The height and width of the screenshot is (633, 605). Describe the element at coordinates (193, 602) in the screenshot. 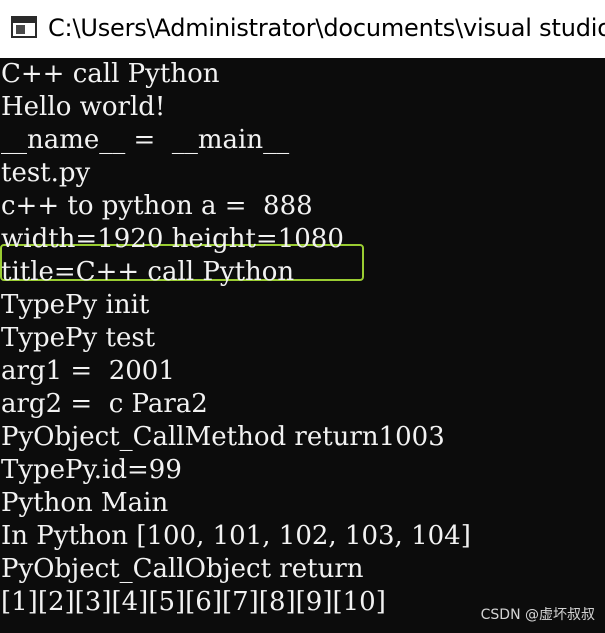

I see `console-line: [1][2][3][4][5][6][7][8][9][10]` at that location.